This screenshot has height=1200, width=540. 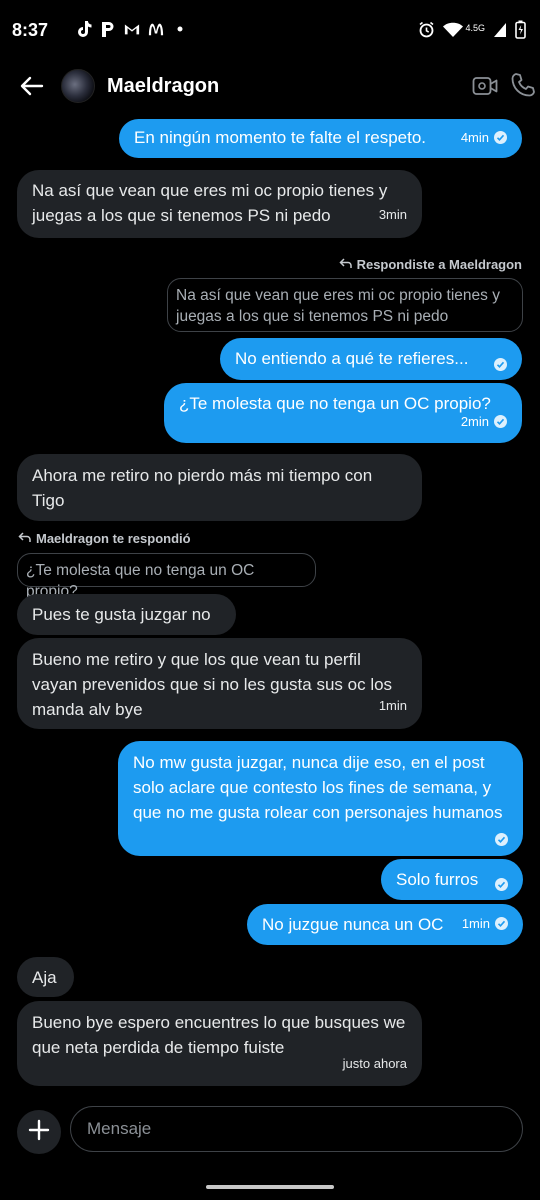 I want to click on message-time: 4min, so click(x=474, y=137).